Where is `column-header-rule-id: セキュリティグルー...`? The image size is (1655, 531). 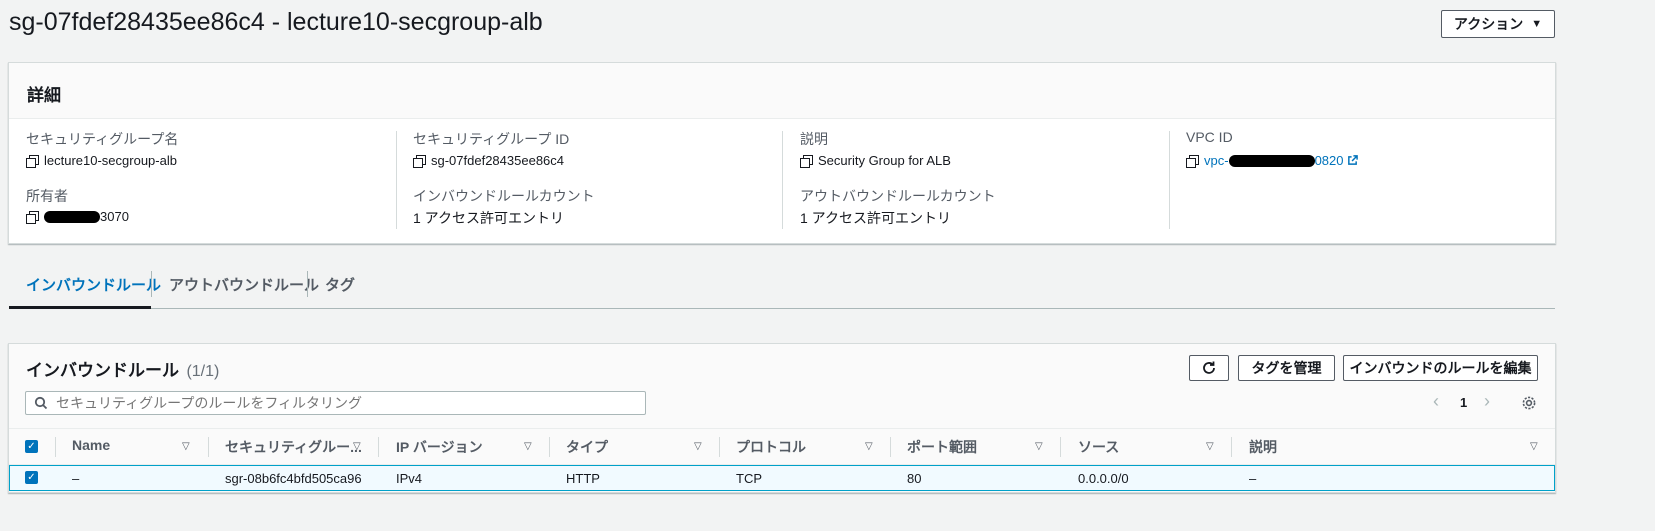
column-header-rule-id: セキュリティグルー... is located at coordinates (293, 447).